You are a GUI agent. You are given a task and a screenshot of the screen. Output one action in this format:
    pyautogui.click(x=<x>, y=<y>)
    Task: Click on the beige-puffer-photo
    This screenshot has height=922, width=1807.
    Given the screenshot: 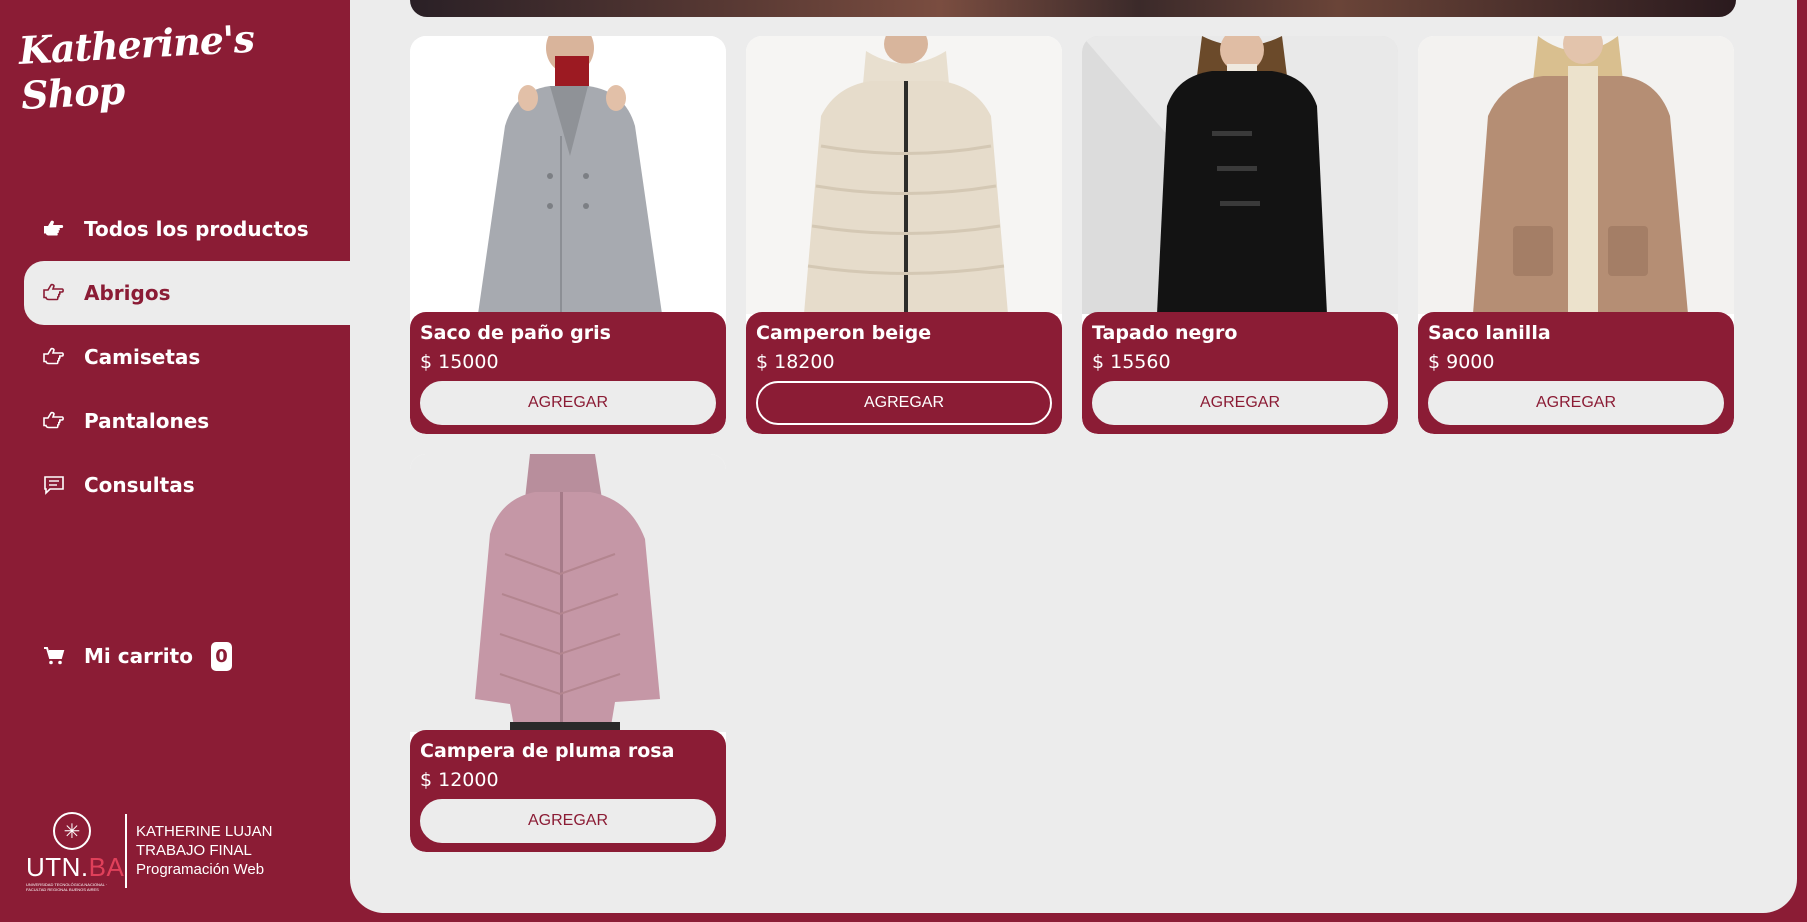 What is the action you would take?
    pyautogui.click(x=904, y=175)
    